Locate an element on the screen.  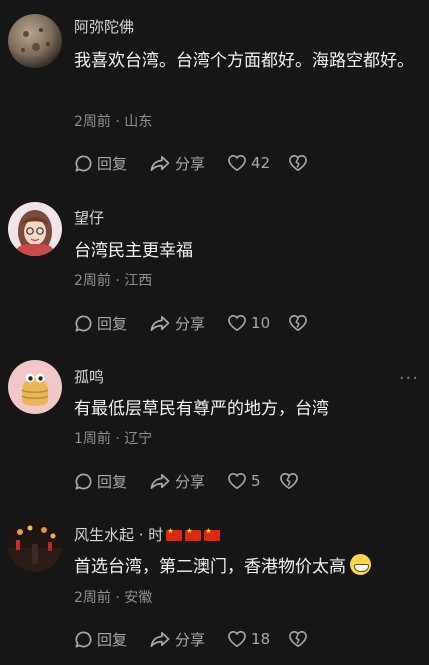
comment-text: 首选台湾，第二澳门，香港物价太高 is located at coordinates (244, 567).